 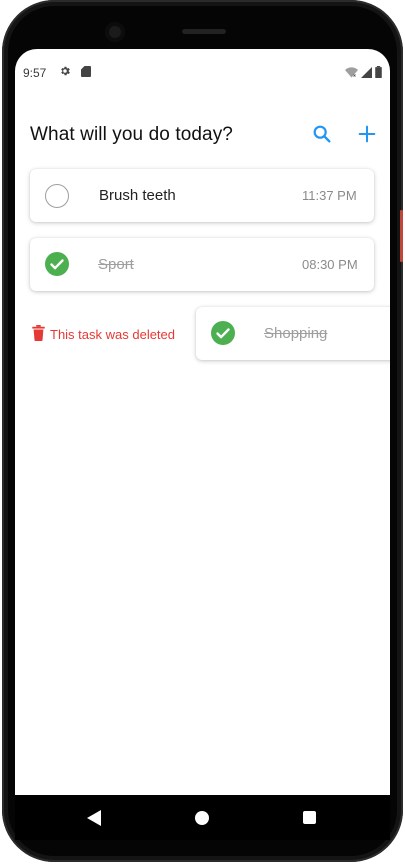 I want to click on status-indicators, so click(x=363, y=72).